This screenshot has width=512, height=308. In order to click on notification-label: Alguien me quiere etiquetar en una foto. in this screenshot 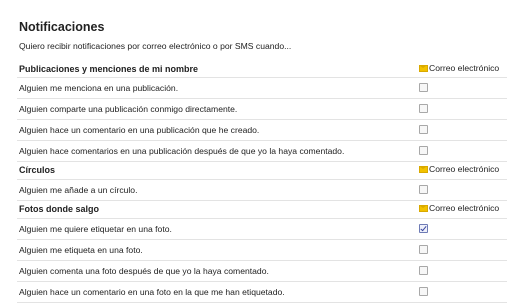, I will do `click(95, 229)`.